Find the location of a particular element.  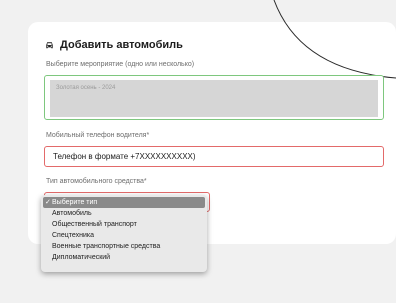

dropdown-option-select-type: ✓Выберите тип is located at coordinates (124, 202).